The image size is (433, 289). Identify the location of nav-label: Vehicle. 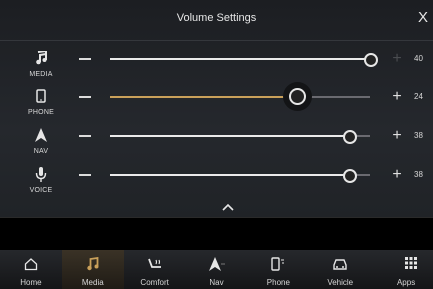
(340, 282).